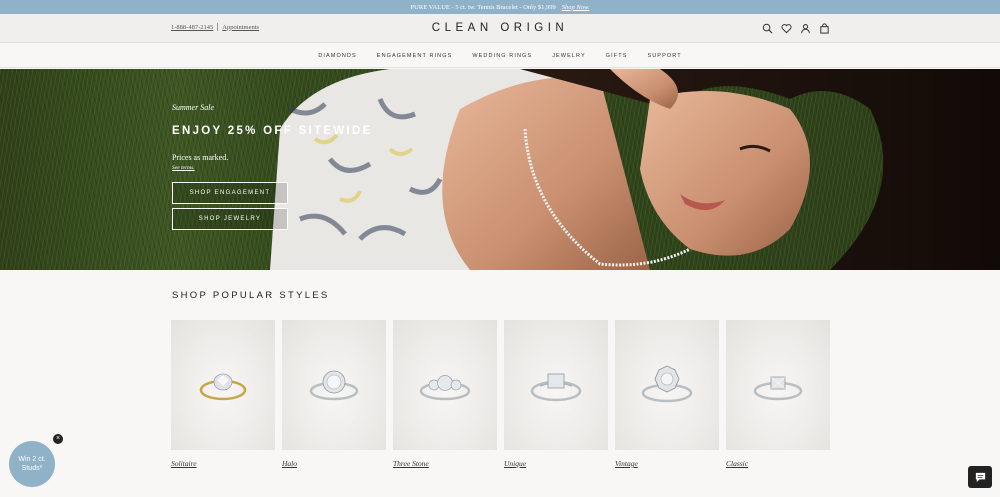  I want to click on style-card-vintage: Vintage, so click(667, 394).